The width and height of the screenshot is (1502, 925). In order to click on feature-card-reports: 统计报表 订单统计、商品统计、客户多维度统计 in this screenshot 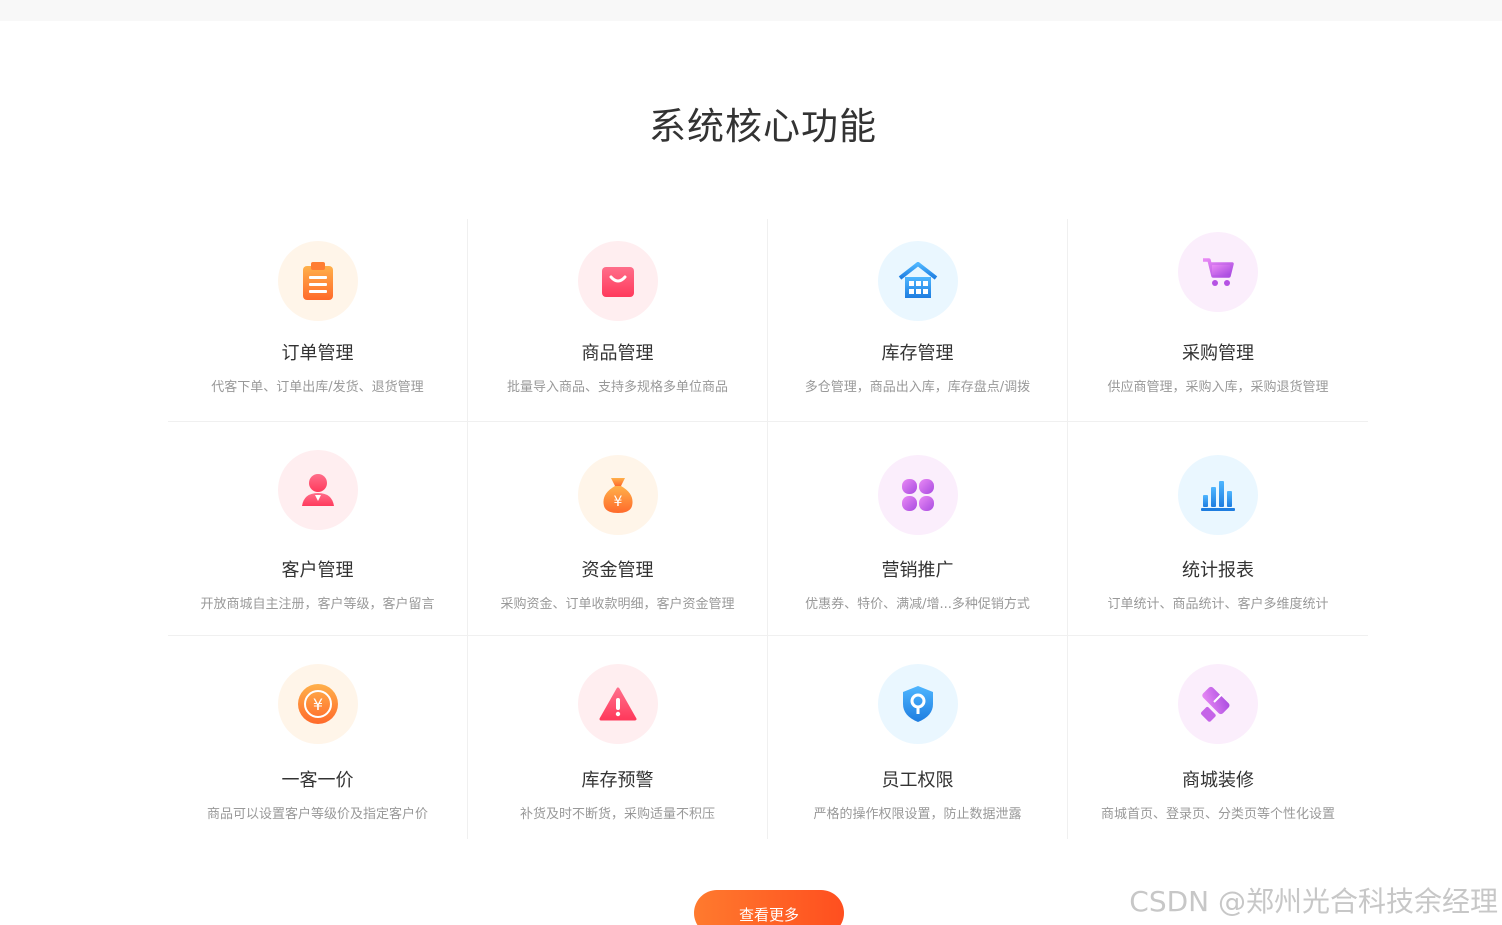, I will do `click(1218, 529)`.